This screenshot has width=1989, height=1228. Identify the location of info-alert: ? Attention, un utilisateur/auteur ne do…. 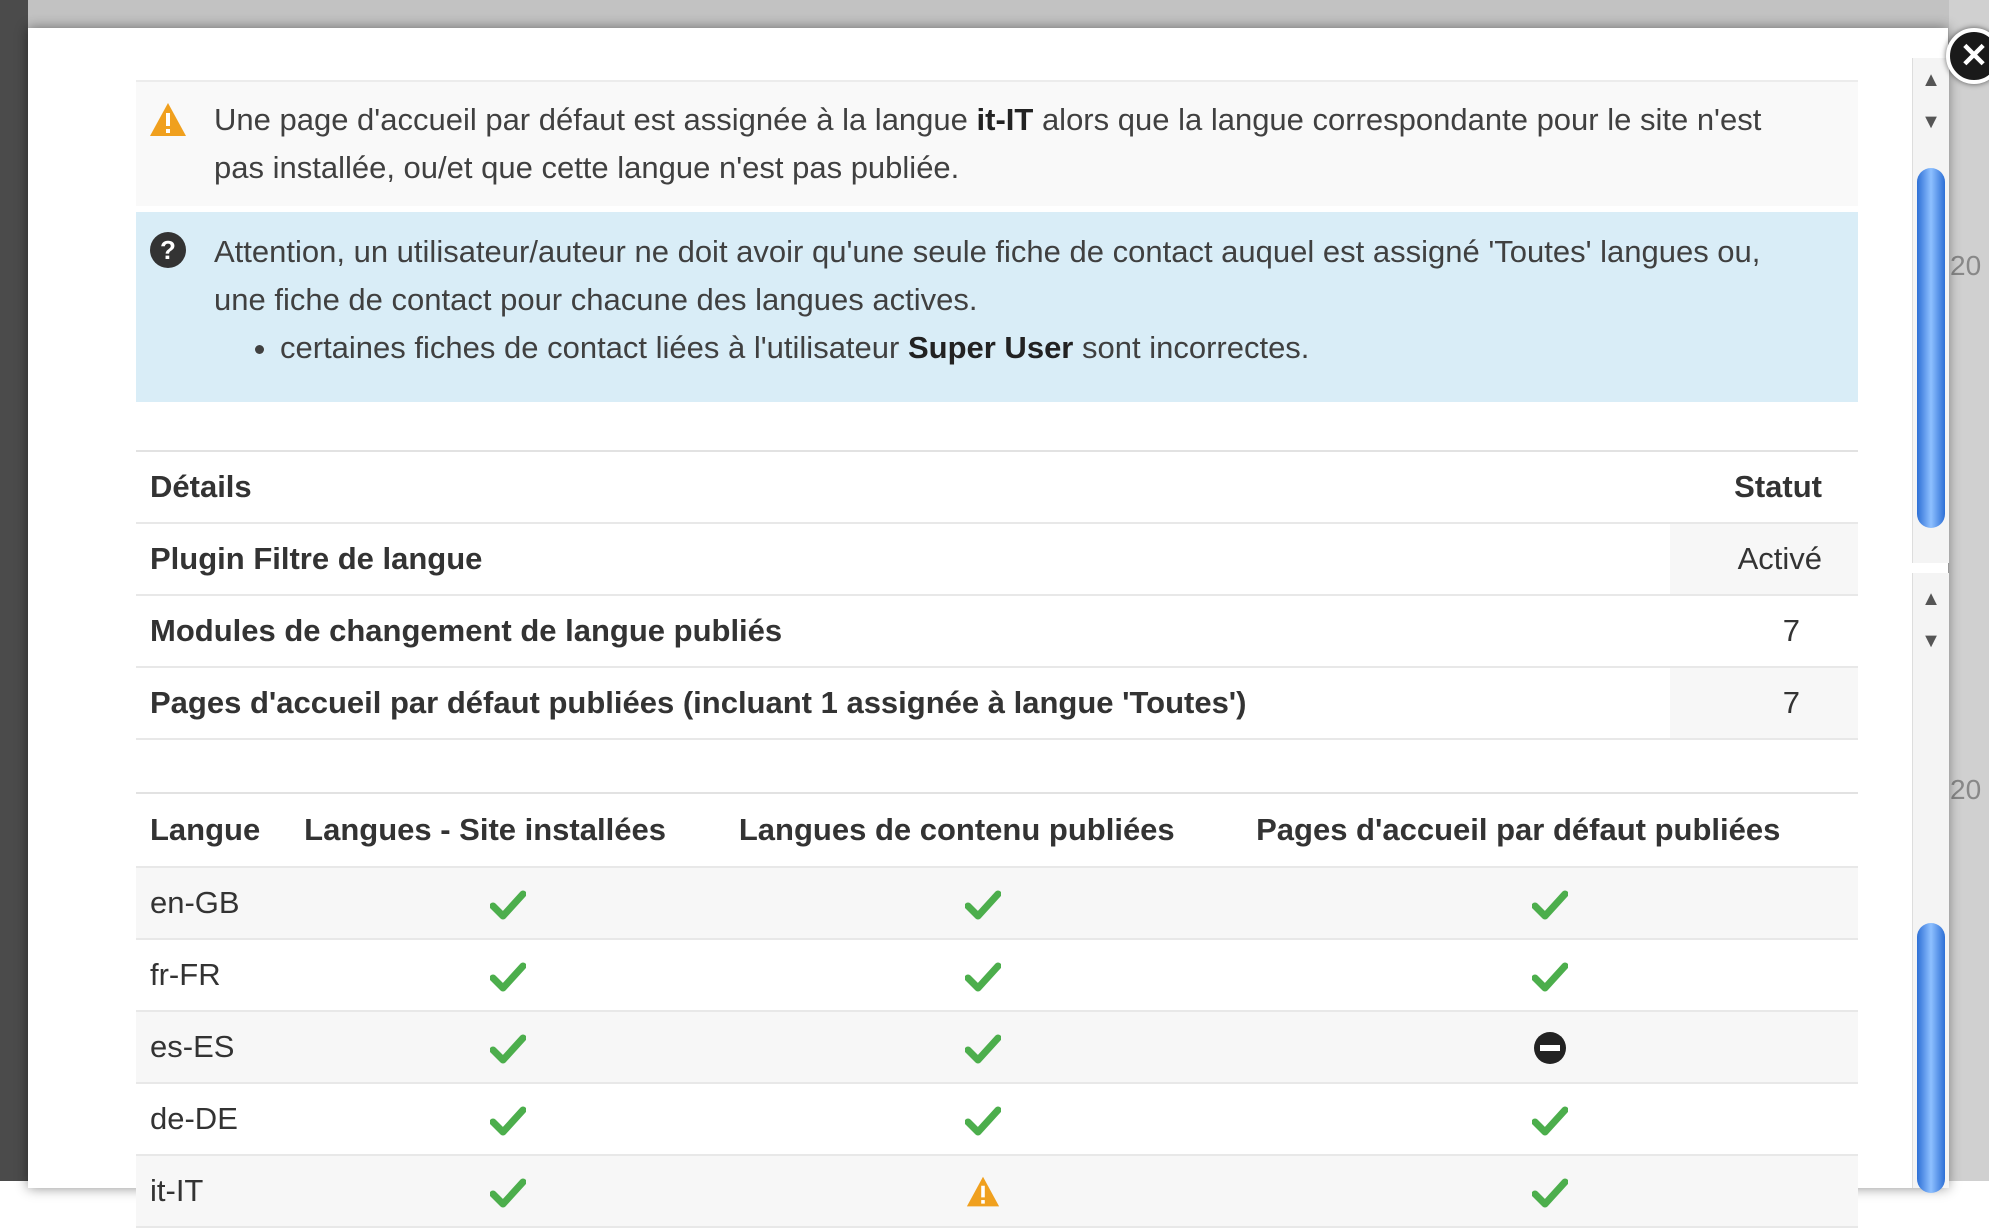
(997, 307).